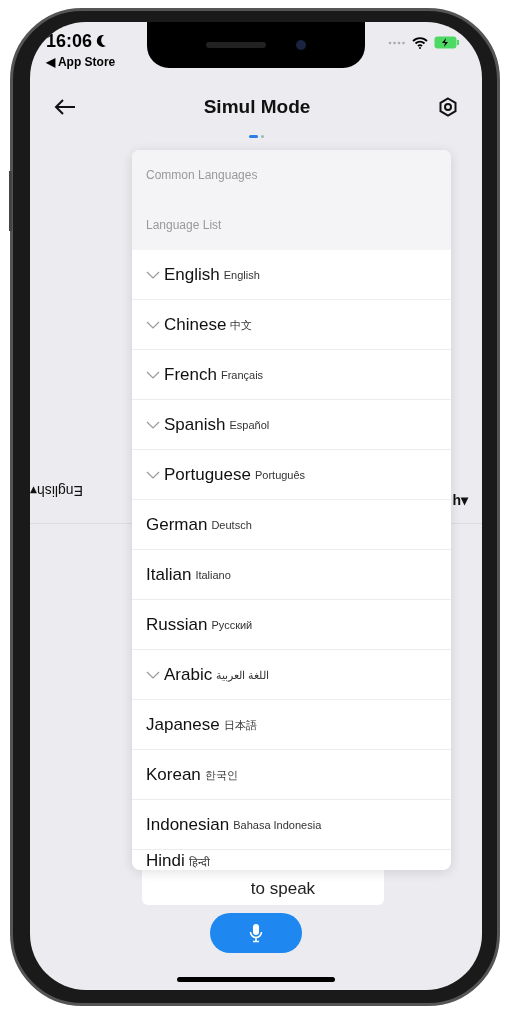 The width and height of the screenshot is (509, 1012). I want to click on section-header: Language List, so click(184, 225).